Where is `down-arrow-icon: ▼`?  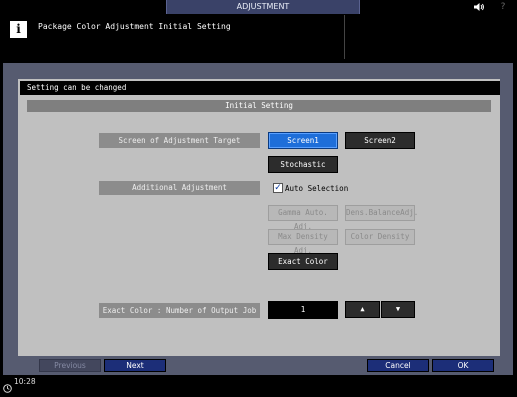 down-arrow-icon: ▼ is located at coordinates (398, 309).